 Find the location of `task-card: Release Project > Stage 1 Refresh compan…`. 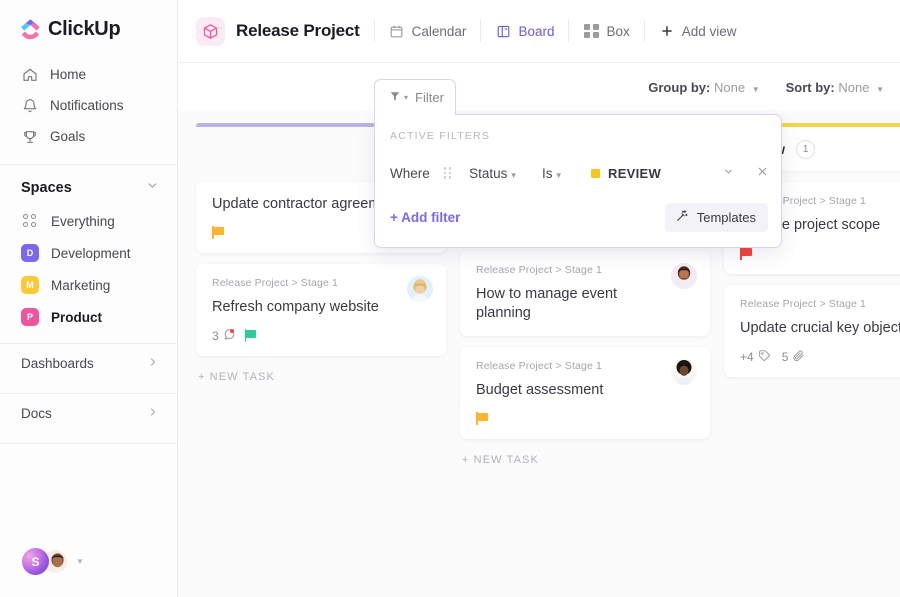

task-card: Release Project > Stage 1 Refresh compan… is located at coordinates (321, 310).